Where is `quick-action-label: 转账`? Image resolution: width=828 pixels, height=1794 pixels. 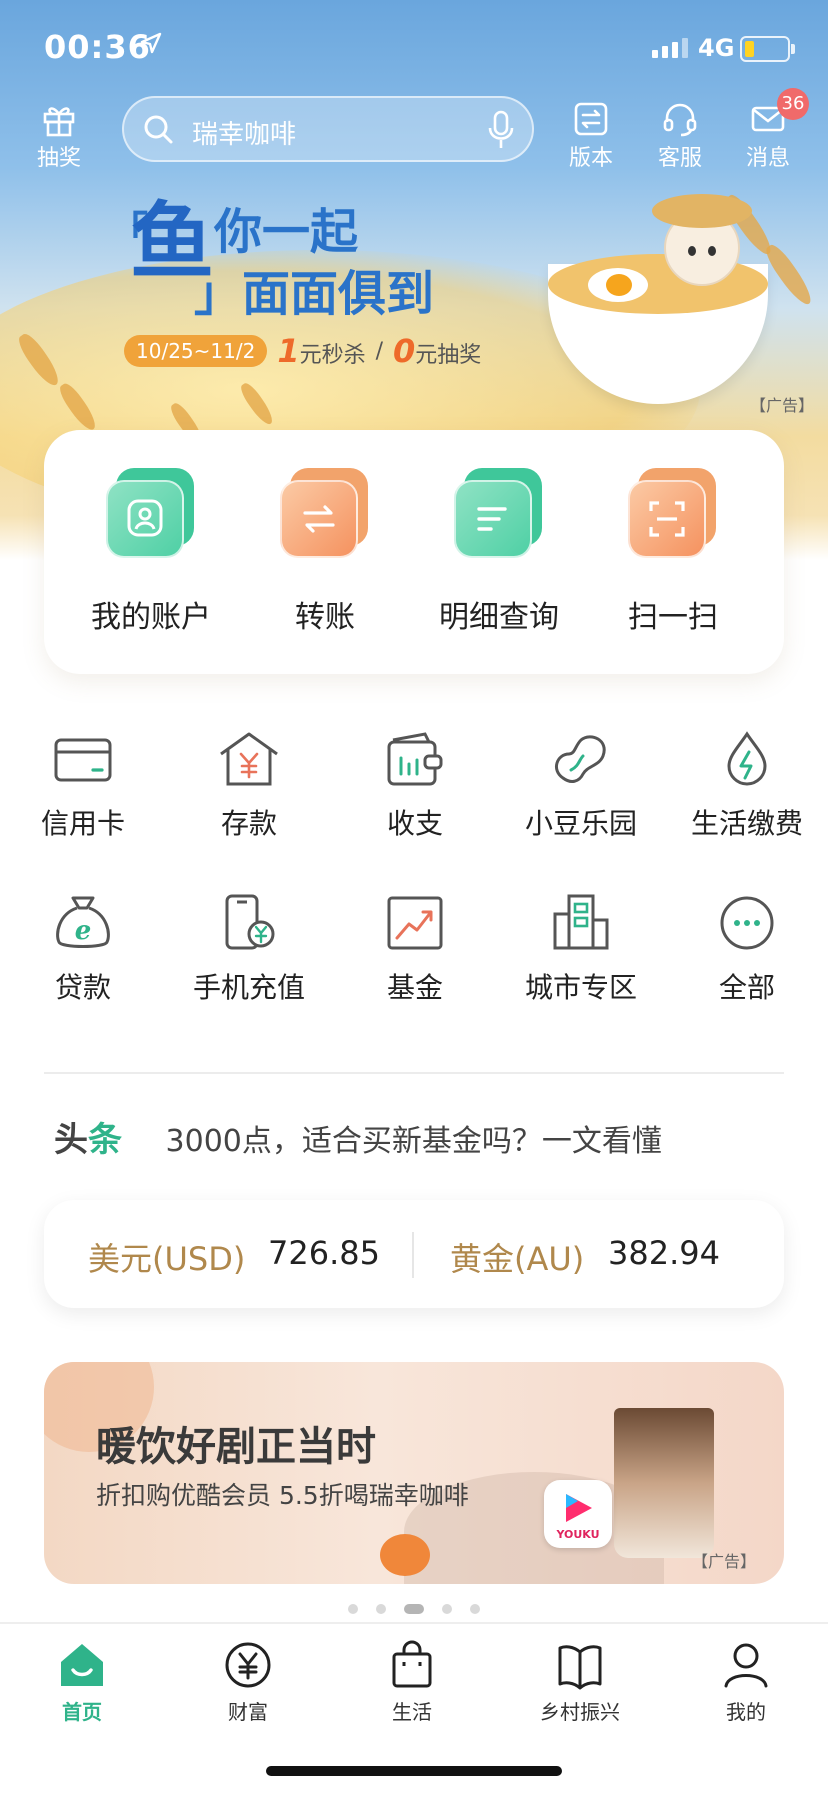 quick-action-label: 转账 is located at coordinates (325, 617).